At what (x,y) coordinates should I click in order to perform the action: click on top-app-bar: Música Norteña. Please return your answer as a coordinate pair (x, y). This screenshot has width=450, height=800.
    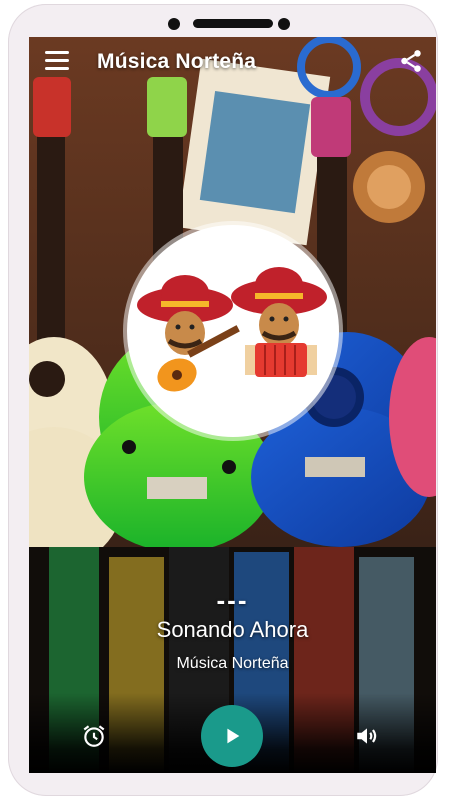
    Looking at the image, I should click on (232, 62).